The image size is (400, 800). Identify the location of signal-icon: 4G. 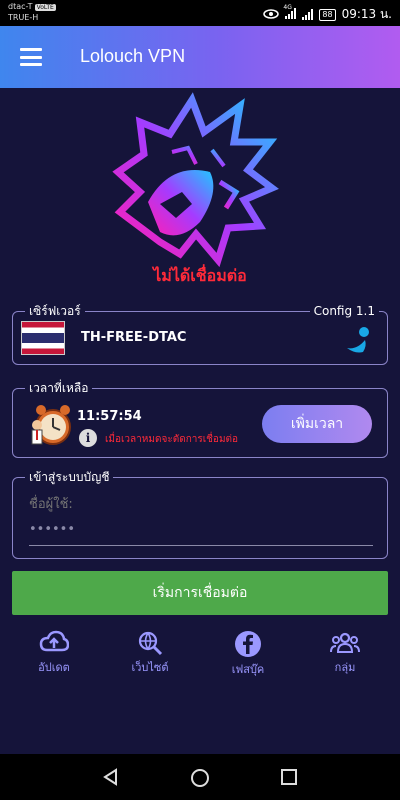
(290, 13).